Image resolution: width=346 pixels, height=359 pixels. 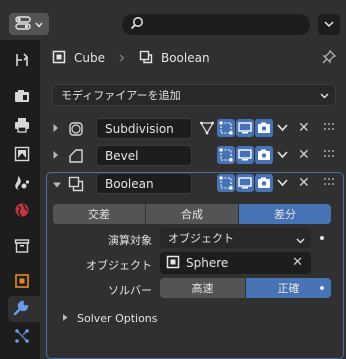 What do you see at coordinates (201, 238) in the screenshot?
I see `operand-value: オブジェクト` at bounding box center [201, 238].